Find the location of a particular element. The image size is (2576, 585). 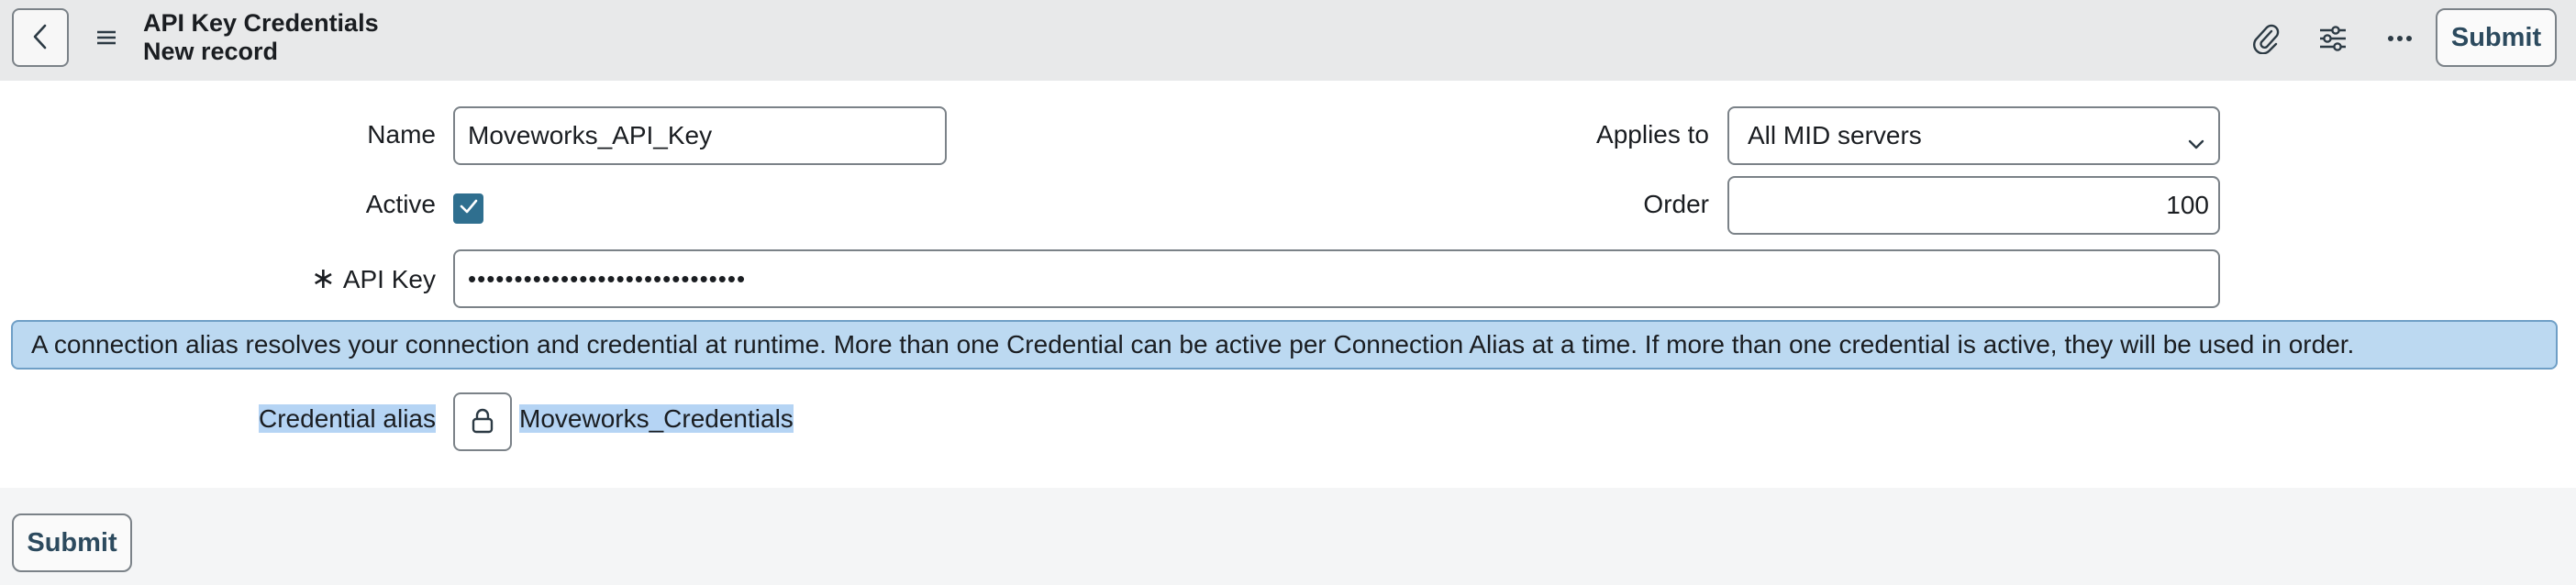

lookup-lock-button is located at coordinates (482, 421).